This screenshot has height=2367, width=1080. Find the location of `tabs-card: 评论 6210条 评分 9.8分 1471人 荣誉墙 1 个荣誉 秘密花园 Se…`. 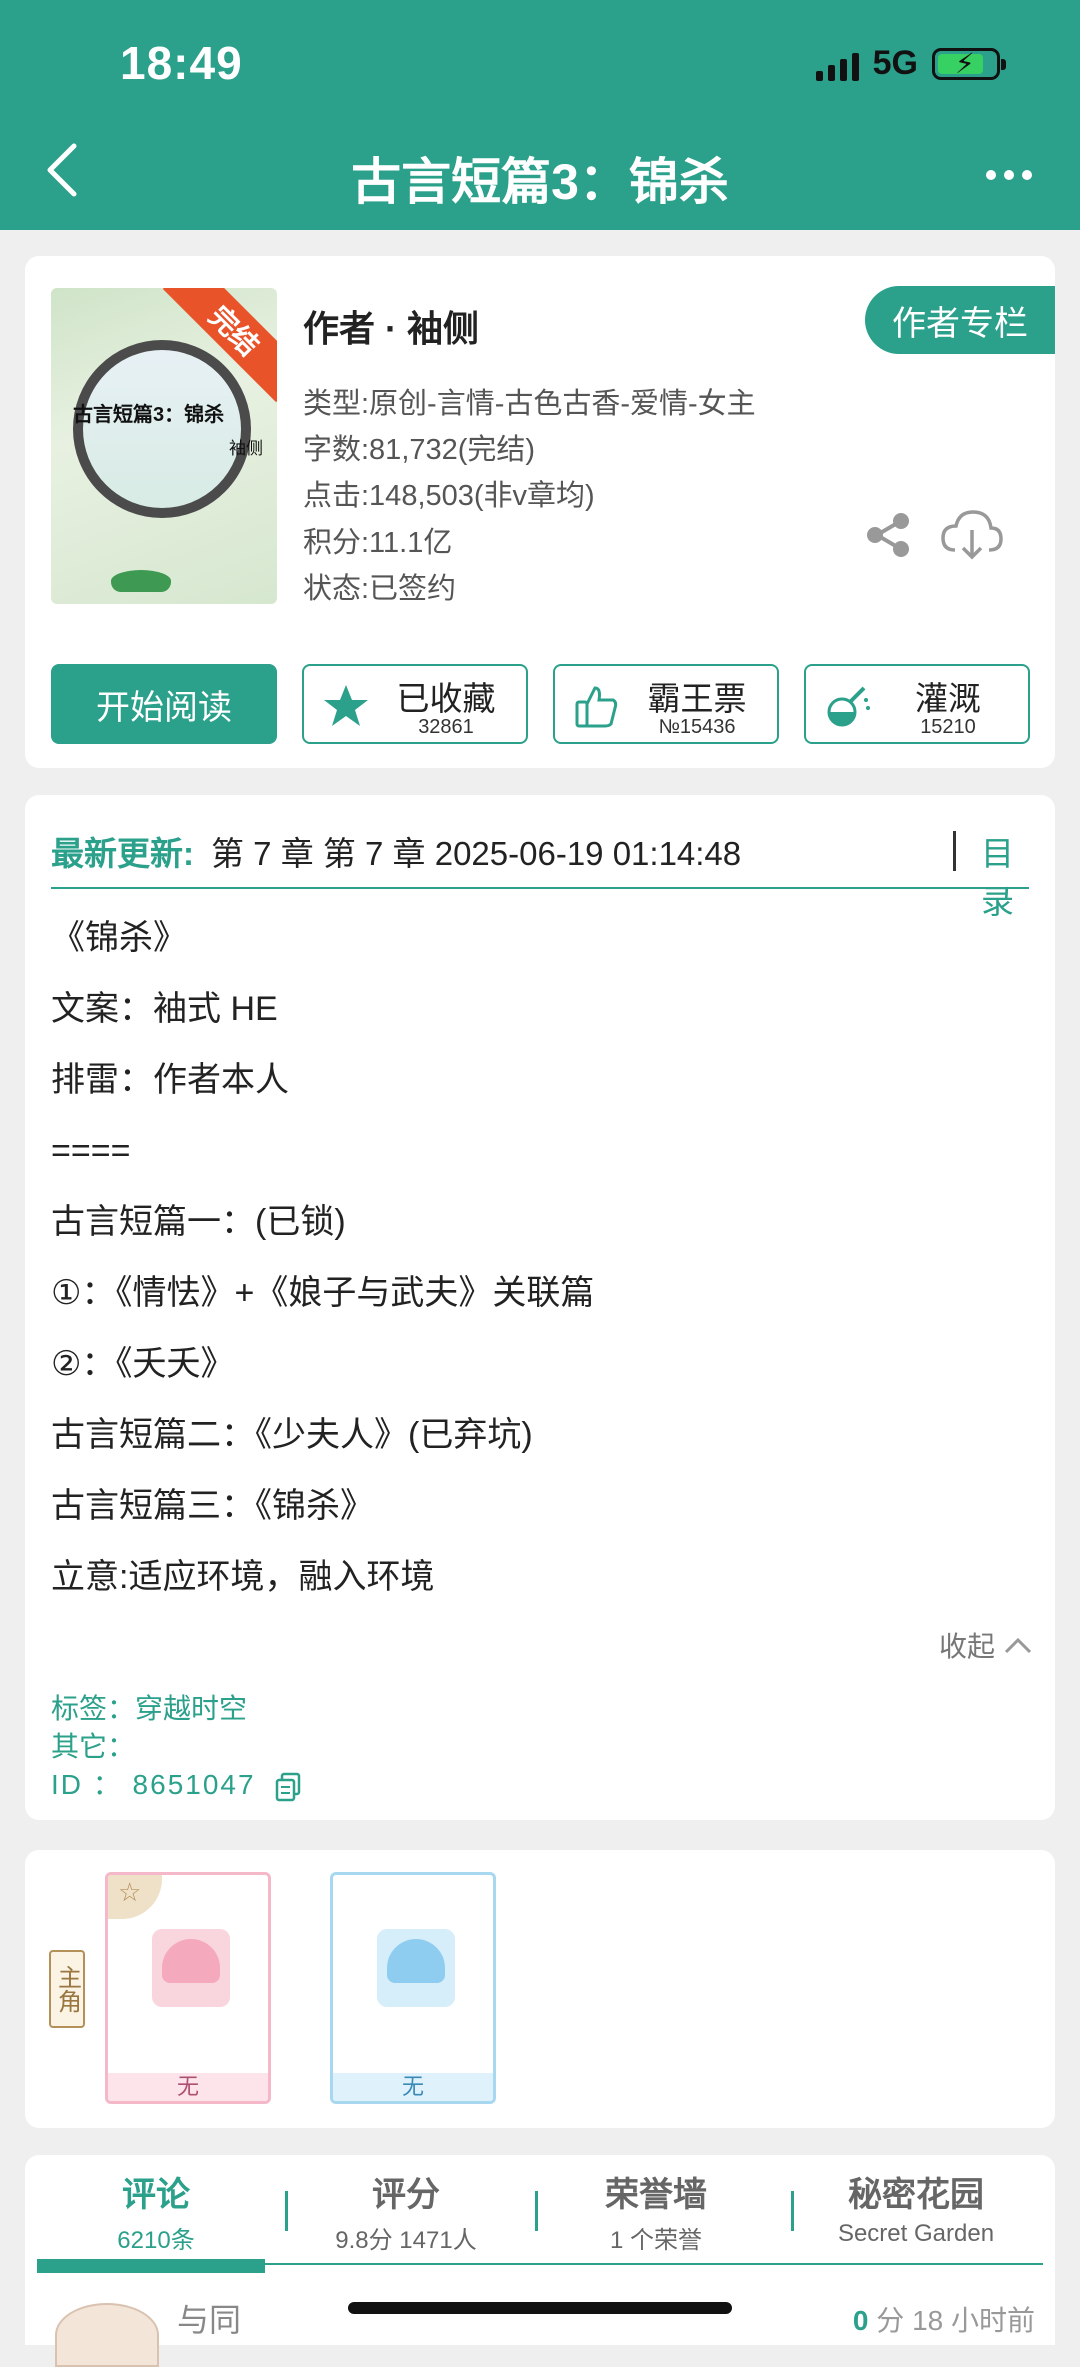

tabs-card: 评论 6210条 评分 9.8分 1471人 荣誉墙 1 个荣誉 秘密花园 Se… is located at coordinates (540, 2261).